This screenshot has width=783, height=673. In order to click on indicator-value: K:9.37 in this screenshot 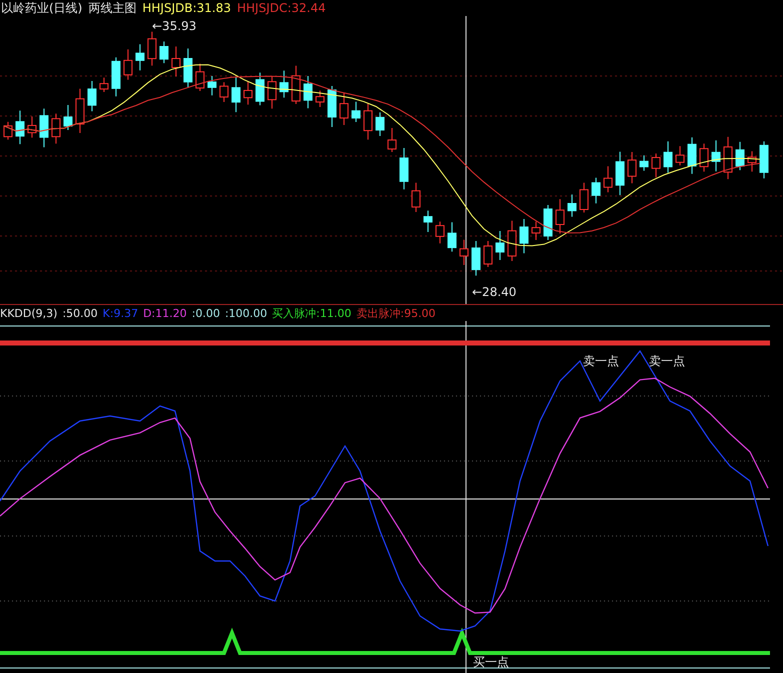, I will do `click(120, 313)`.